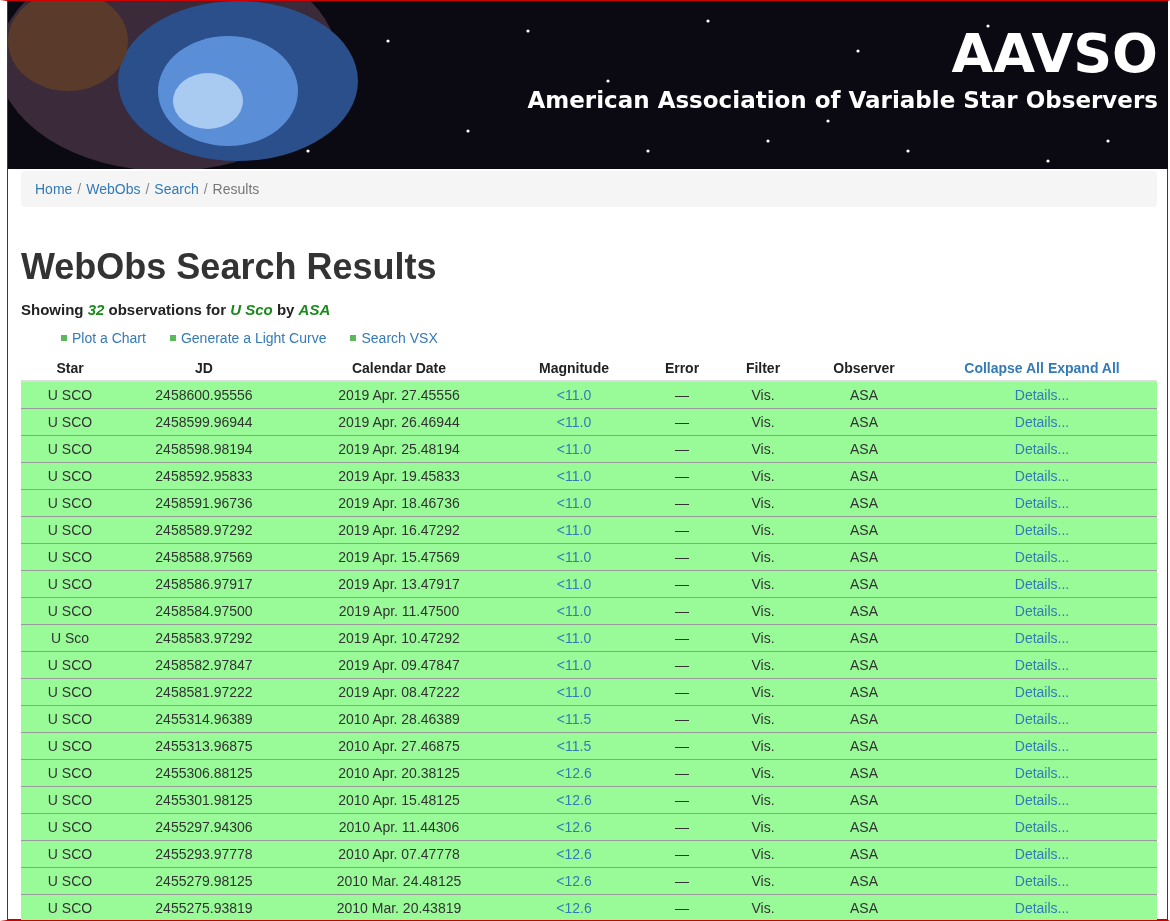  Describe the element at coordinates (109, 338) in the screenshot. I see `action-link: Plot a Chart` at that location.